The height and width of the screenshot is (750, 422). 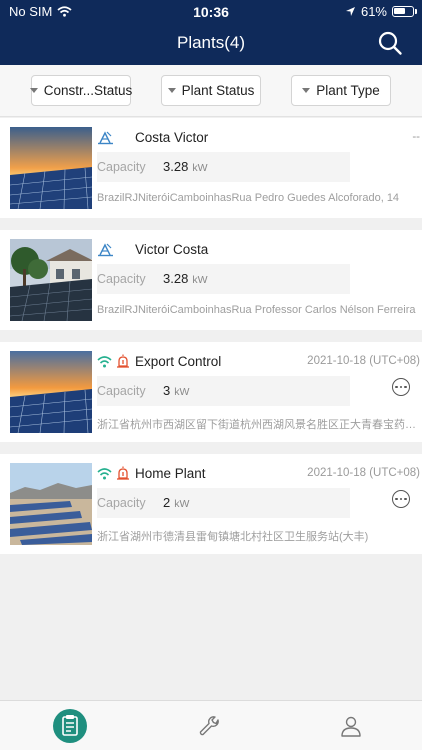 I want to click on plant-address: 浙江省杭州市西湖区留下街道杭州西湖风景名胜区正大青春宝药业有限公司, so click(x=257, y=425).